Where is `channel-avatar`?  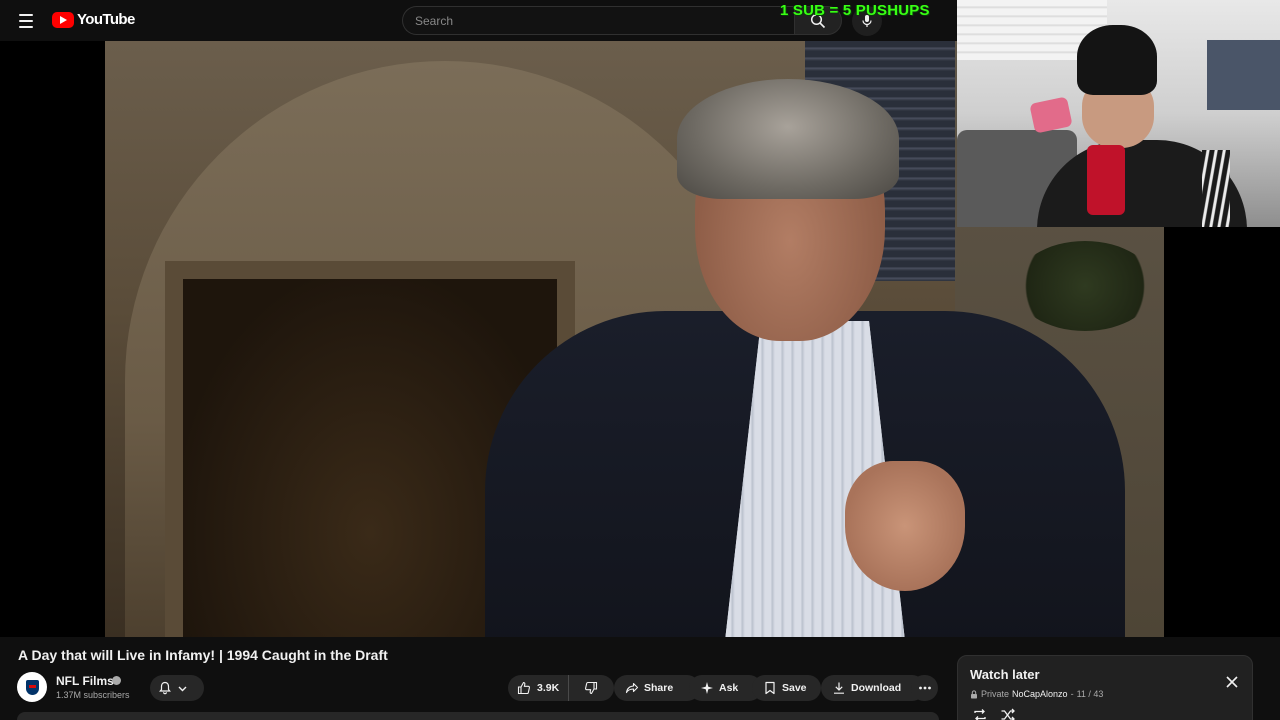 channel-avatar is located at coordinates (32, 687).